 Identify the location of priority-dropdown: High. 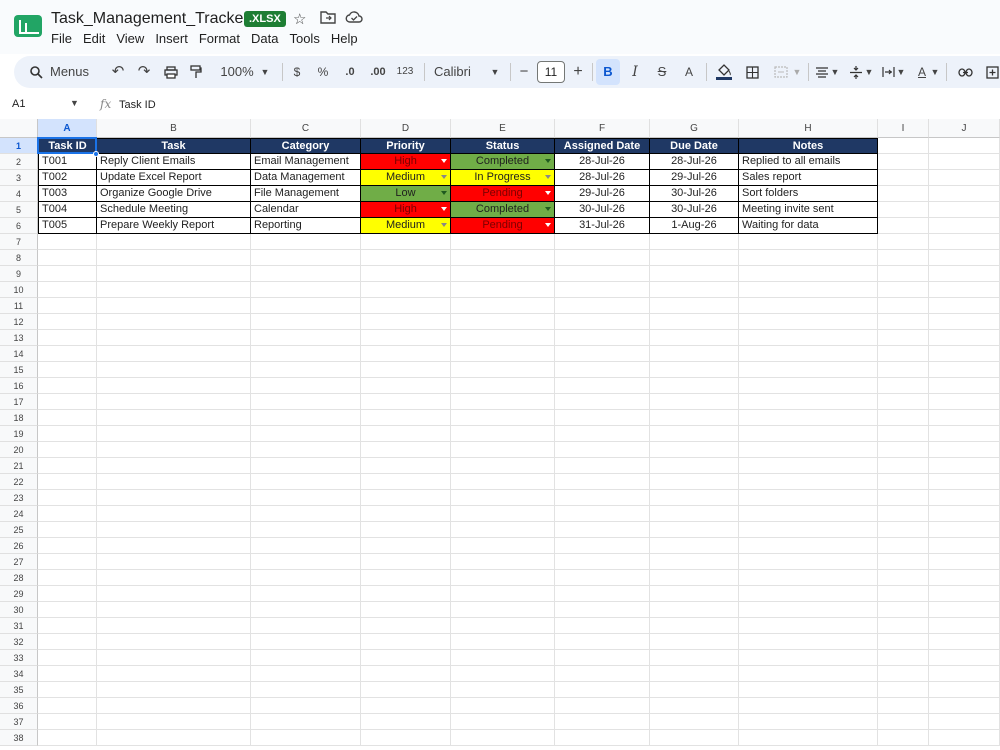
(406, 210).